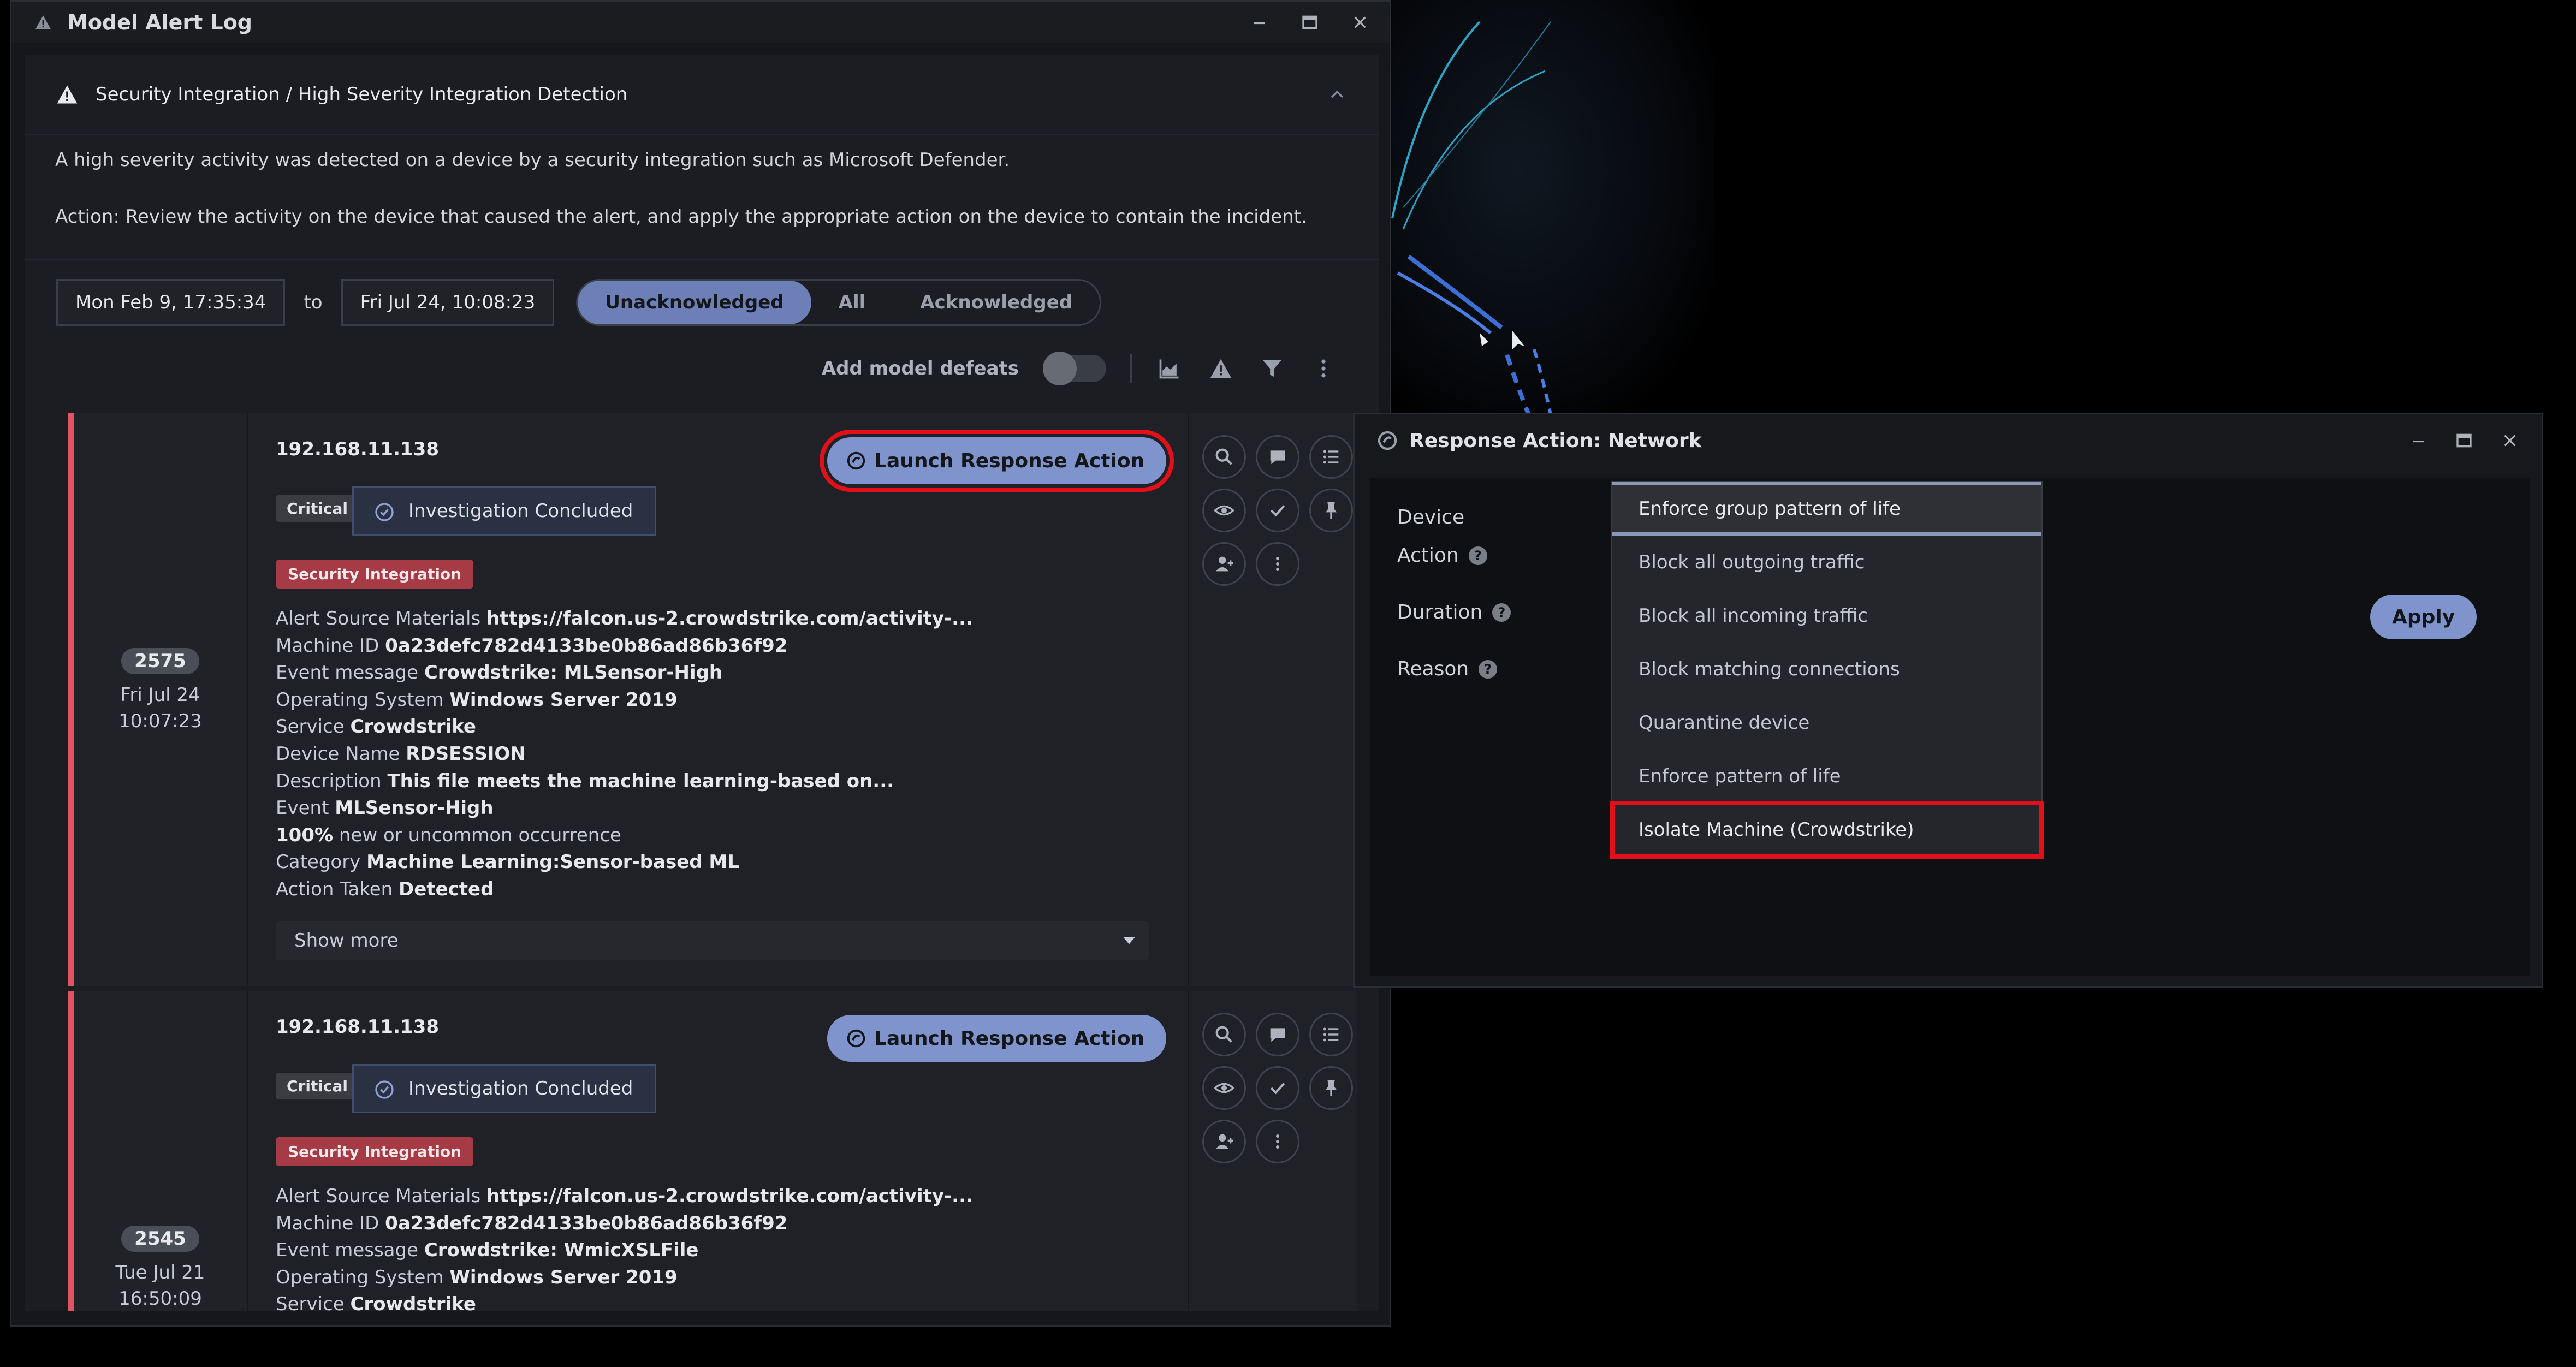 The width and height of the screenshot is (2576, 1367). Describe the element at coordinates (1826, 776) in the screenshot. I see `action-option: Enforce pattern of life` at that location.